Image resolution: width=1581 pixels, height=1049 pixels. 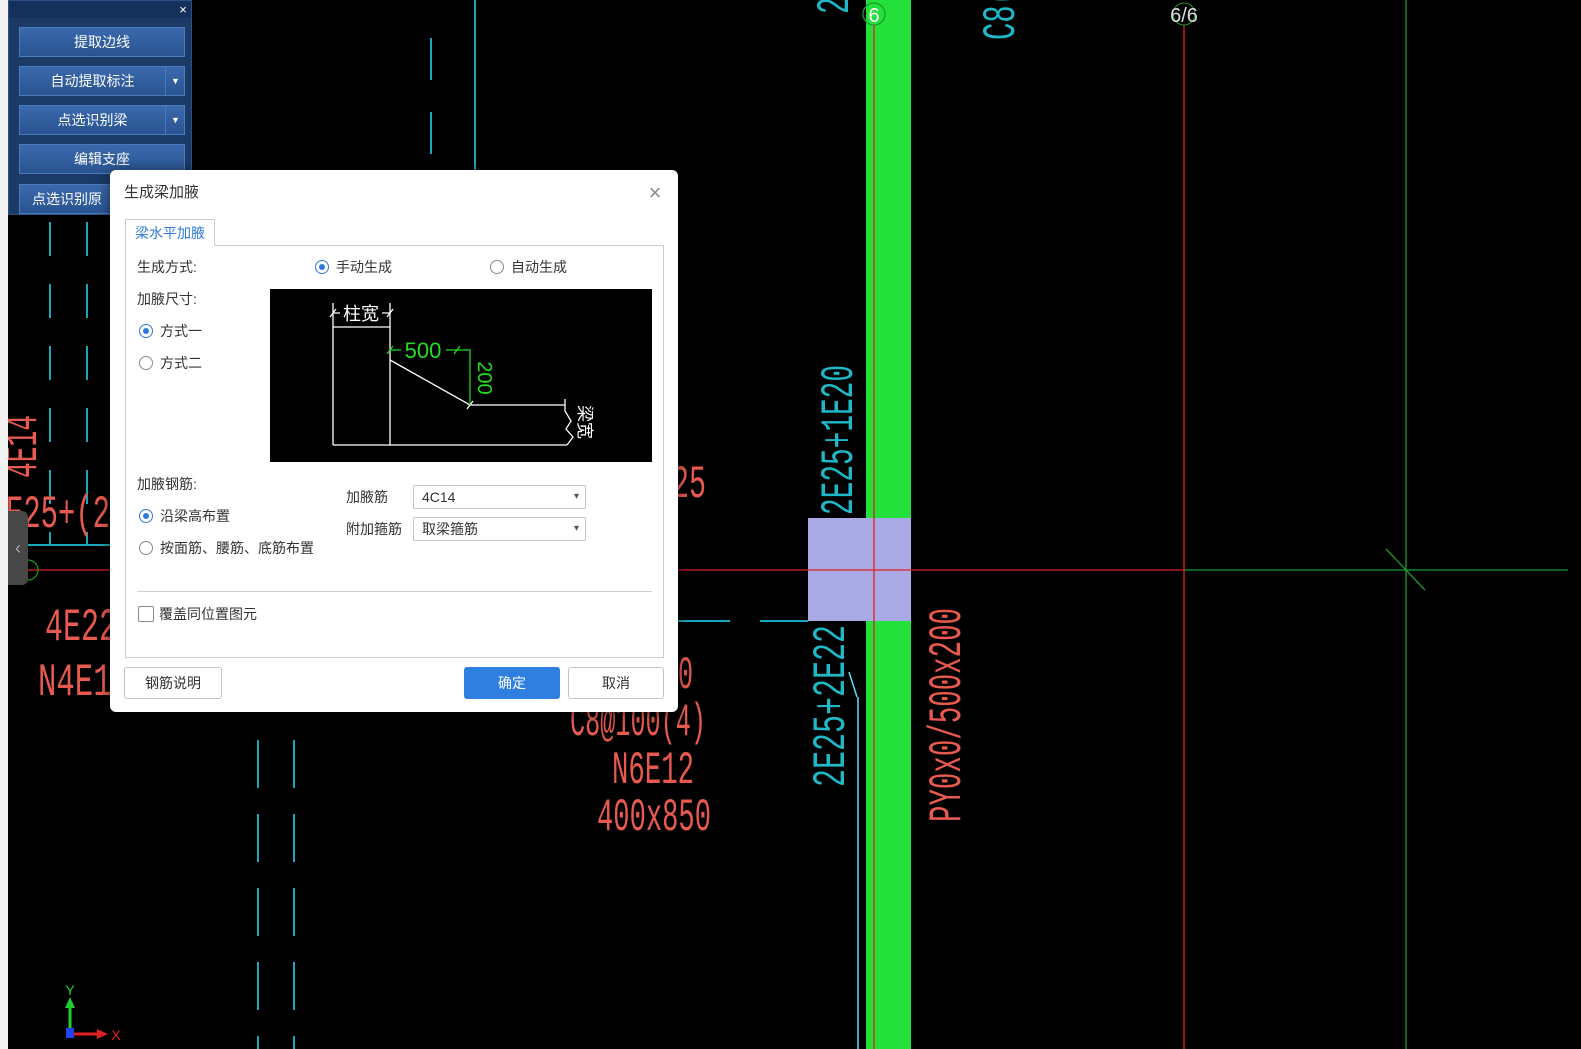 I want to click on axis-label-6: 6, so click(x=873, y=16).